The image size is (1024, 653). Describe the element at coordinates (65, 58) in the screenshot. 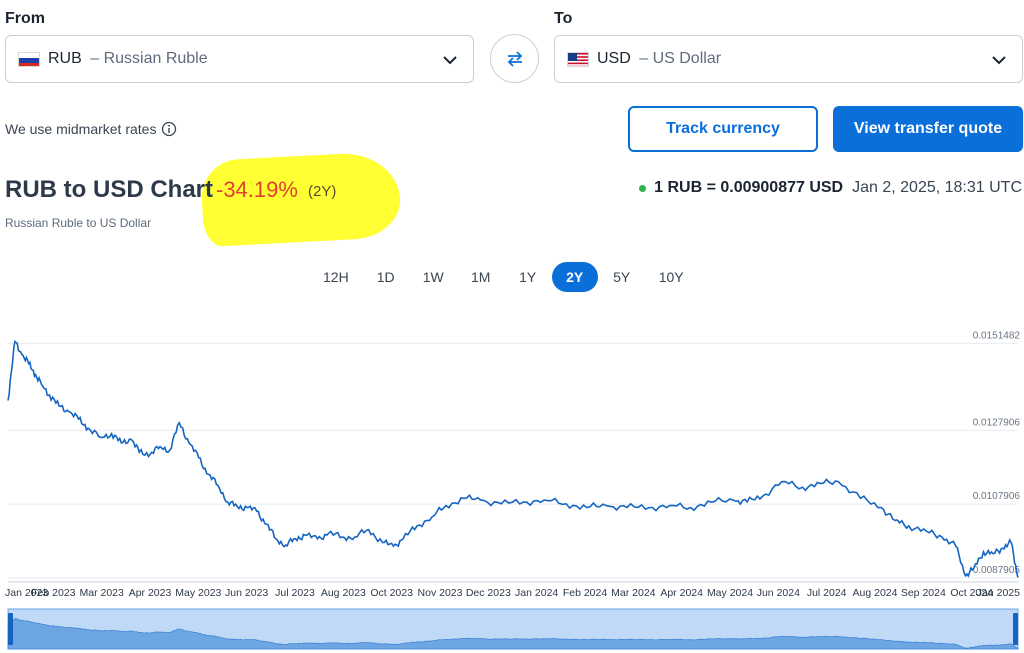

I see `from-currency-code: RUB` at that location.